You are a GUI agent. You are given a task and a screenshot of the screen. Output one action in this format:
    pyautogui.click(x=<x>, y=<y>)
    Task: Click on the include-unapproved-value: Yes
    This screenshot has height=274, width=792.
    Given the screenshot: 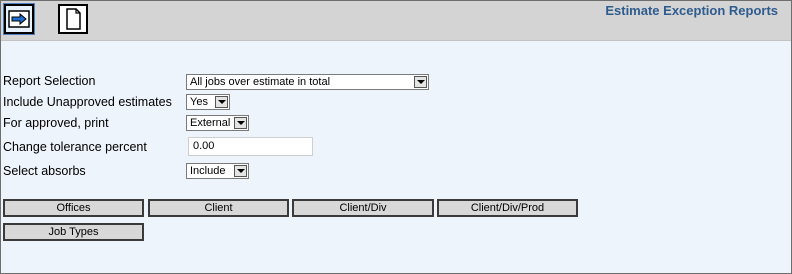 What is the action you would take?
    pyautogui.click(x=199, y=102)
    